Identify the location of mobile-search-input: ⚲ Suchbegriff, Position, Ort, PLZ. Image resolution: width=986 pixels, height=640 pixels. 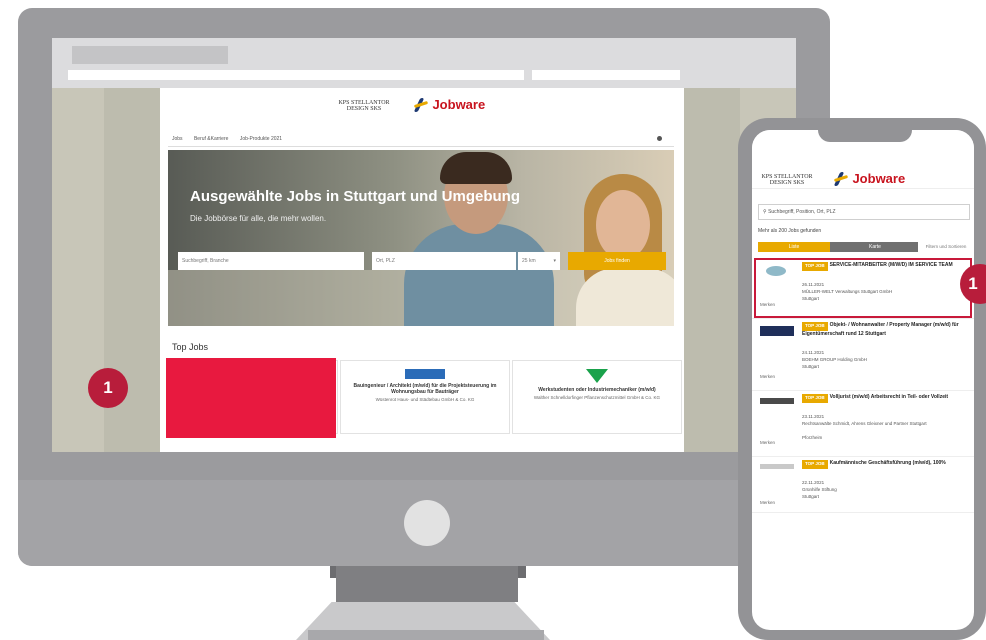
(864, 212).